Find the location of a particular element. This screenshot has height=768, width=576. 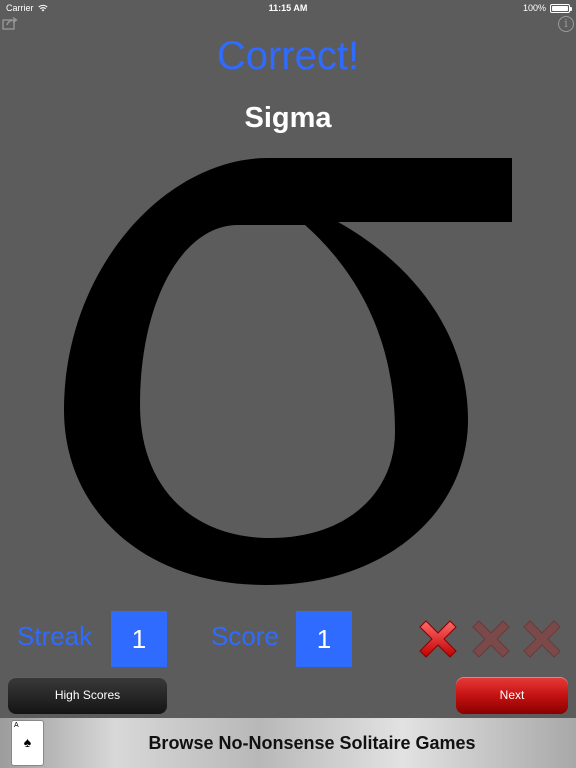

spade-icon: ♠ is located at coordinates (27, 742).